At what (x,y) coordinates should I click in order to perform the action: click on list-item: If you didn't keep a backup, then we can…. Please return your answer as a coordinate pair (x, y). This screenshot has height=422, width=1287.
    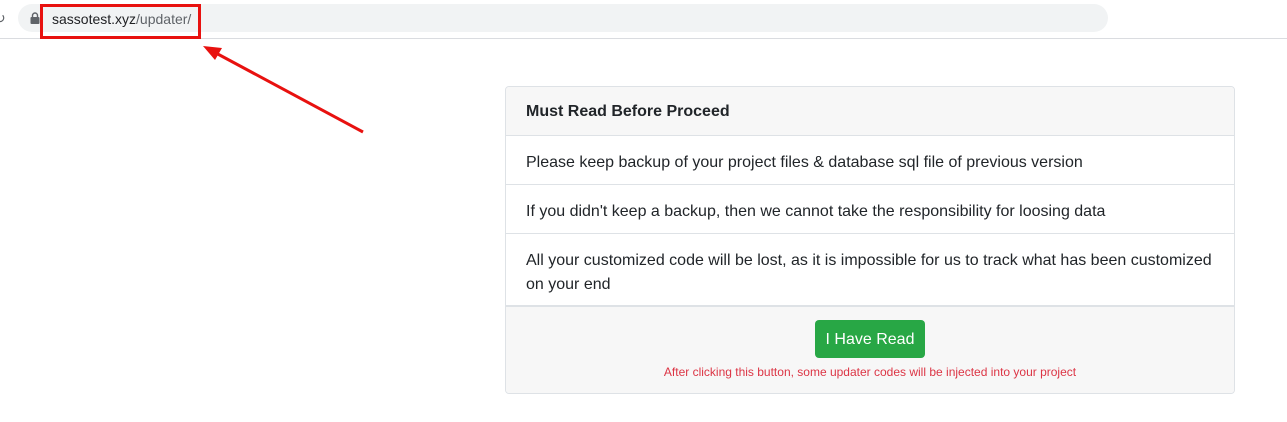
    Looking at the image, I should click on (870, 209).